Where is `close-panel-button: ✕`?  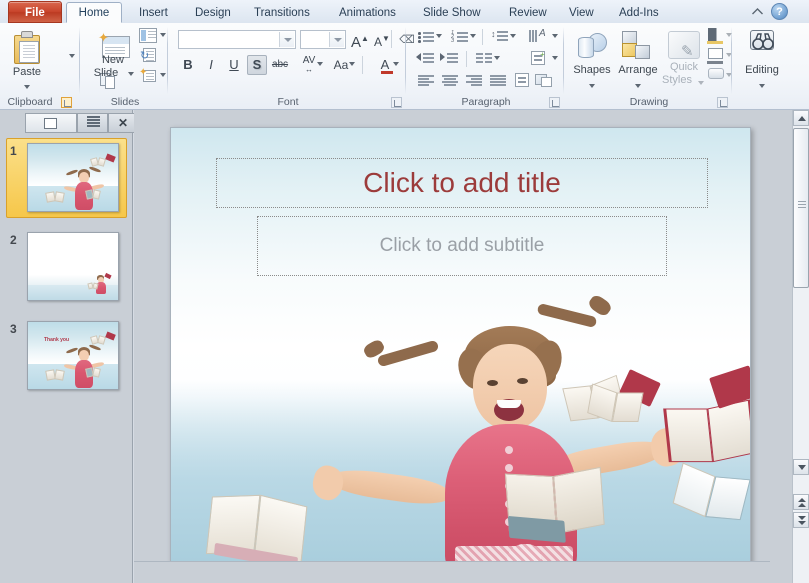 close-panel-button: ✕ is located at coordinates (122, 123).